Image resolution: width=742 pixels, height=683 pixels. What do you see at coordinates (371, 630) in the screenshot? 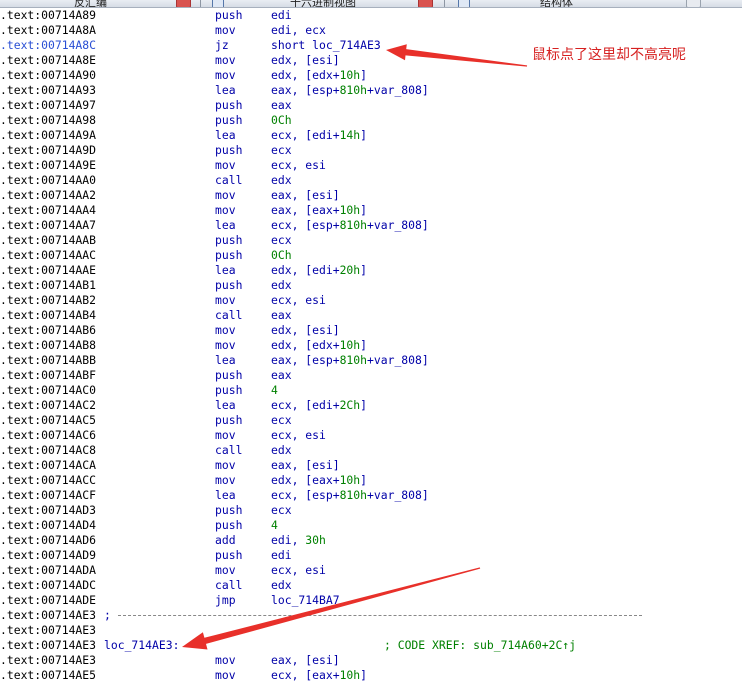
I see `disasm-line: .text:00714AE3` at bounding box center [371, 630].